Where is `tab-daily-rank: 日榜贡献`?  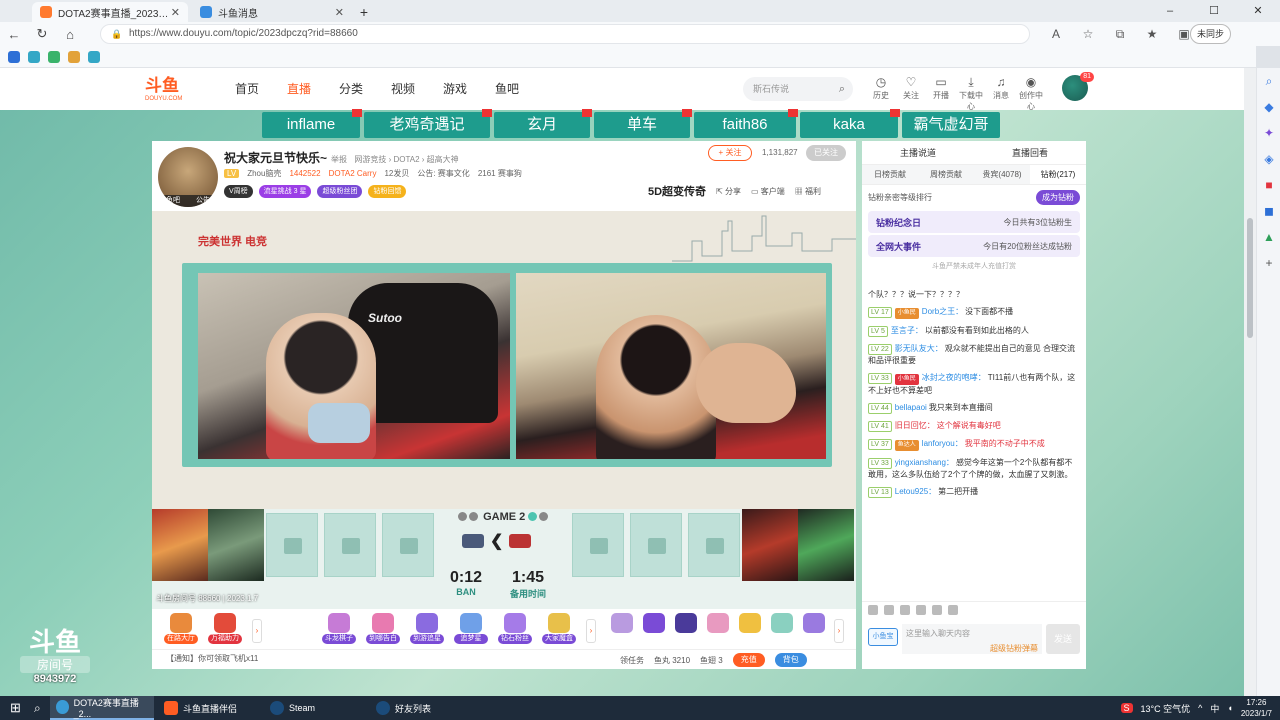 tab-daily-rank: 日榜贡献 is located at coordinates (890, 174).